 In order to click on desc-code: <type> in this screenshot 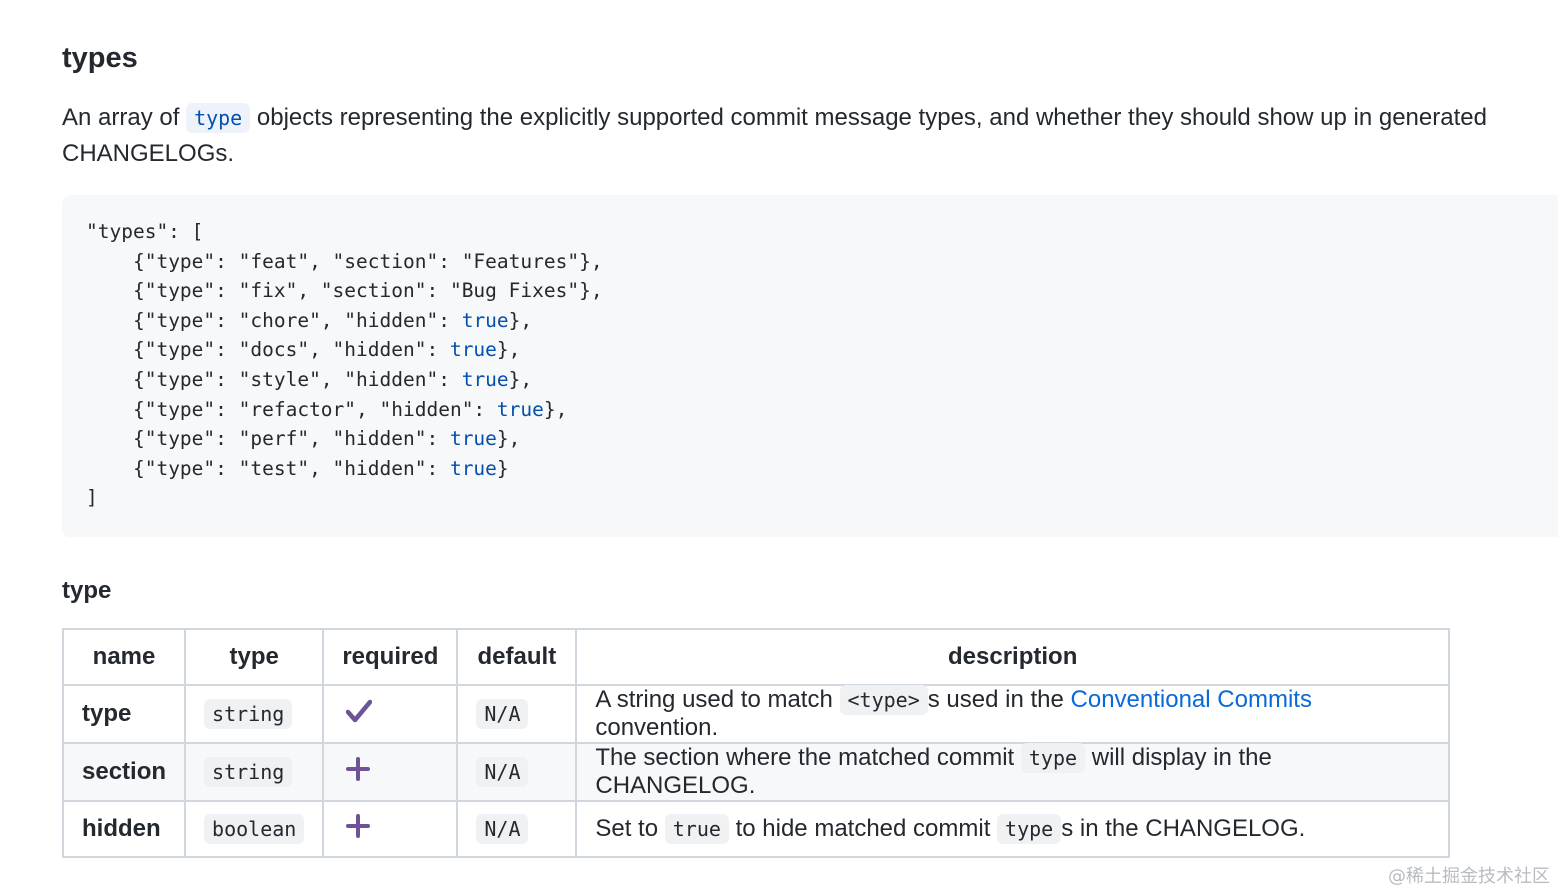, I will do `click(883, 700)`.